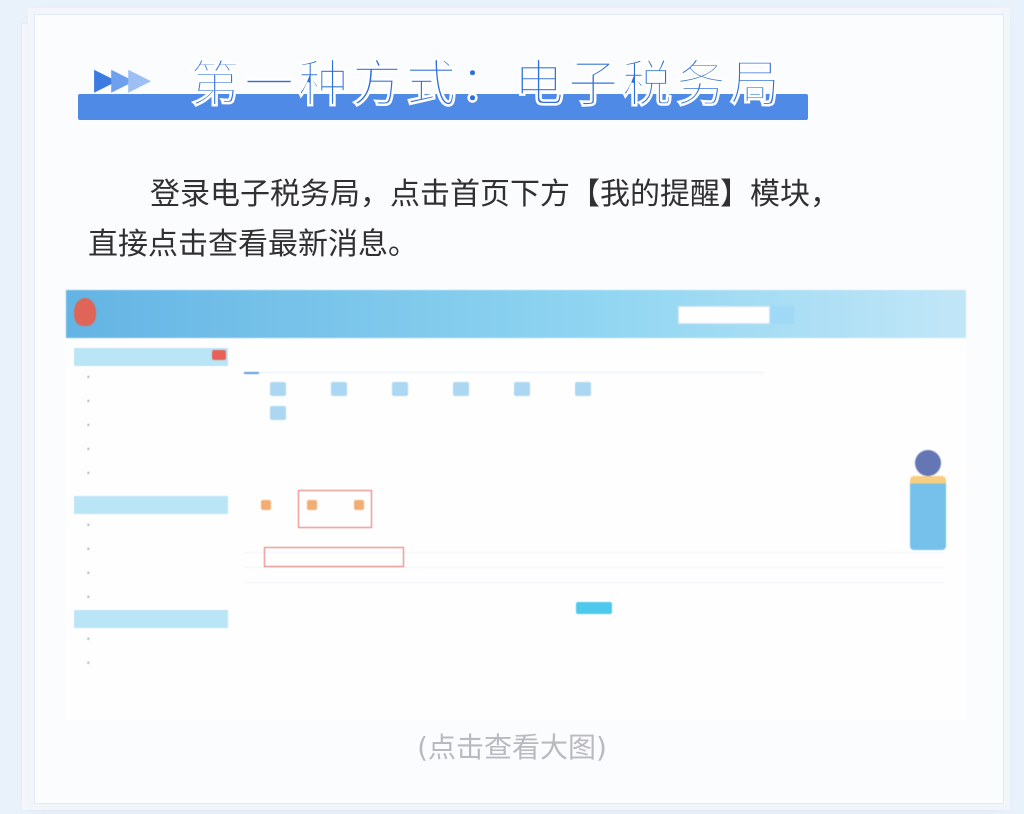 The image size is (1024, 814). What do you see at coordinates (782, 315) in the screenshot?
I see `screenshot-search-button` at bounding box center [782, 315].